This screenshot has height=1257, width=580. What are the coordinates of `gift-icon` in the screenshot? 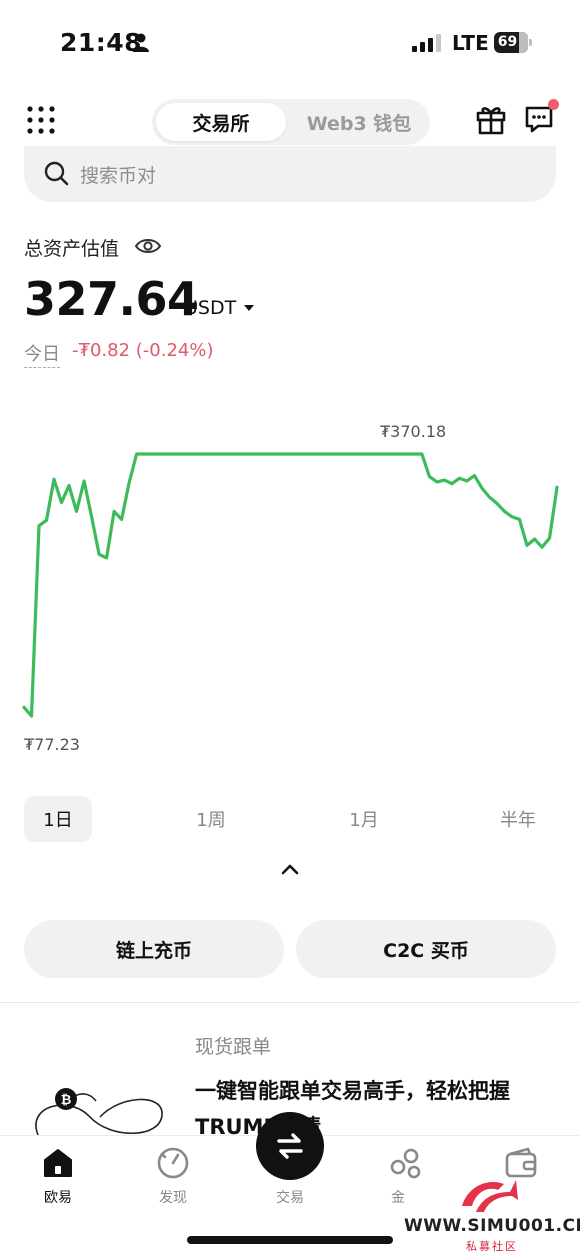 It's located at (491, 119).